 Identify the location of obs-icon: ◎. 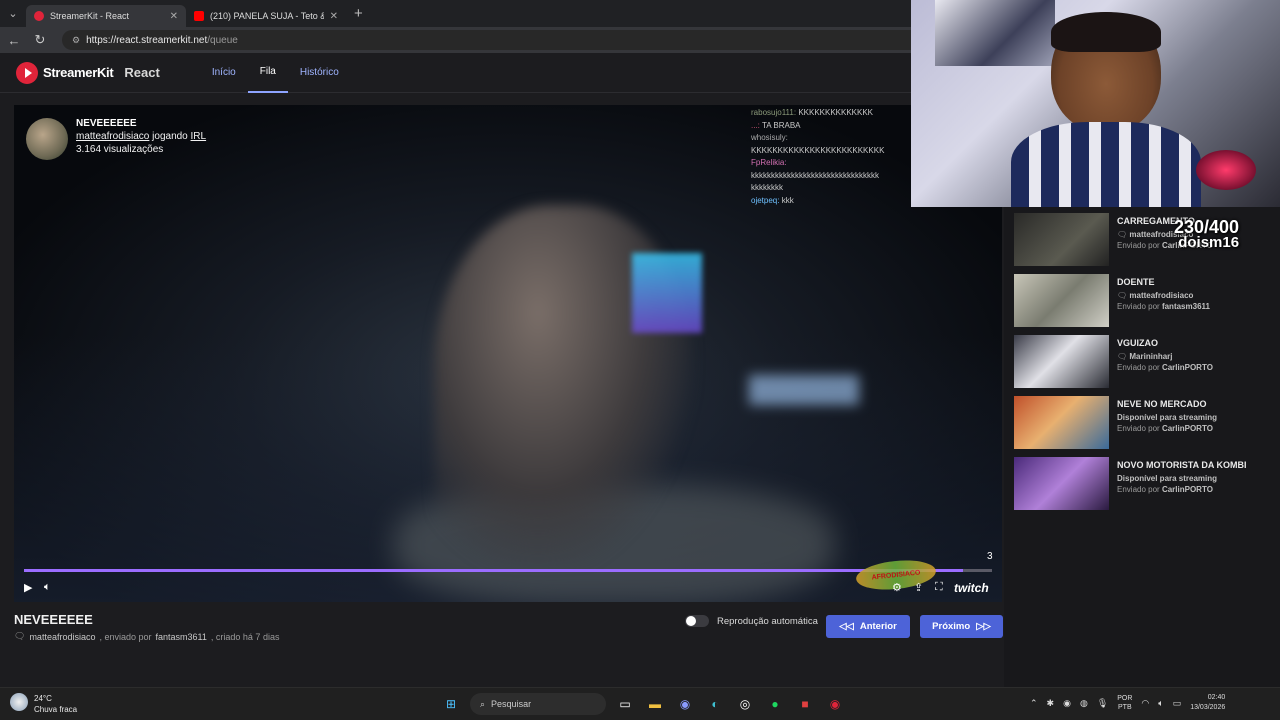
(745, 704).